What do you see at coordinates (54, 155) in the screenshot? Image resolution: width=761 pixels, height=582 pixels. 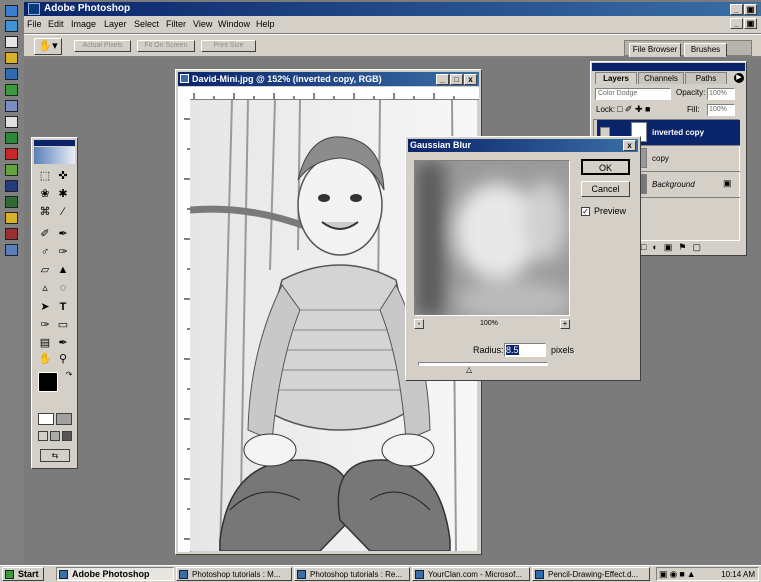 I see `adobe-online-icon` at bounding box center [54, 155].